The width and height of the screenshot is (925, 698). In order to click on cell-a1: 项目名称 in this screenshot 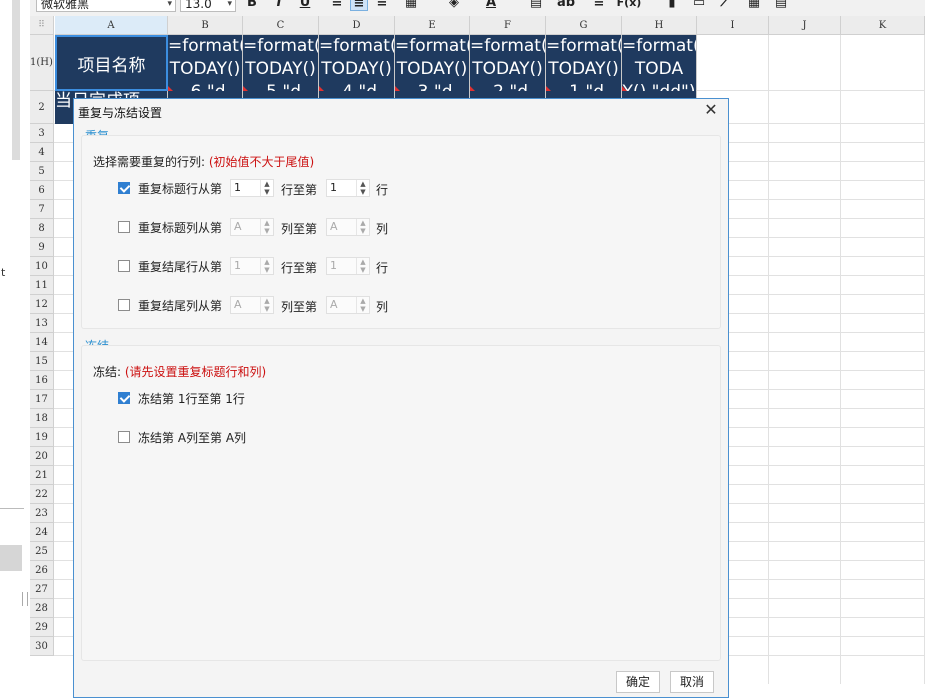, I will do `click(111, 63)`.